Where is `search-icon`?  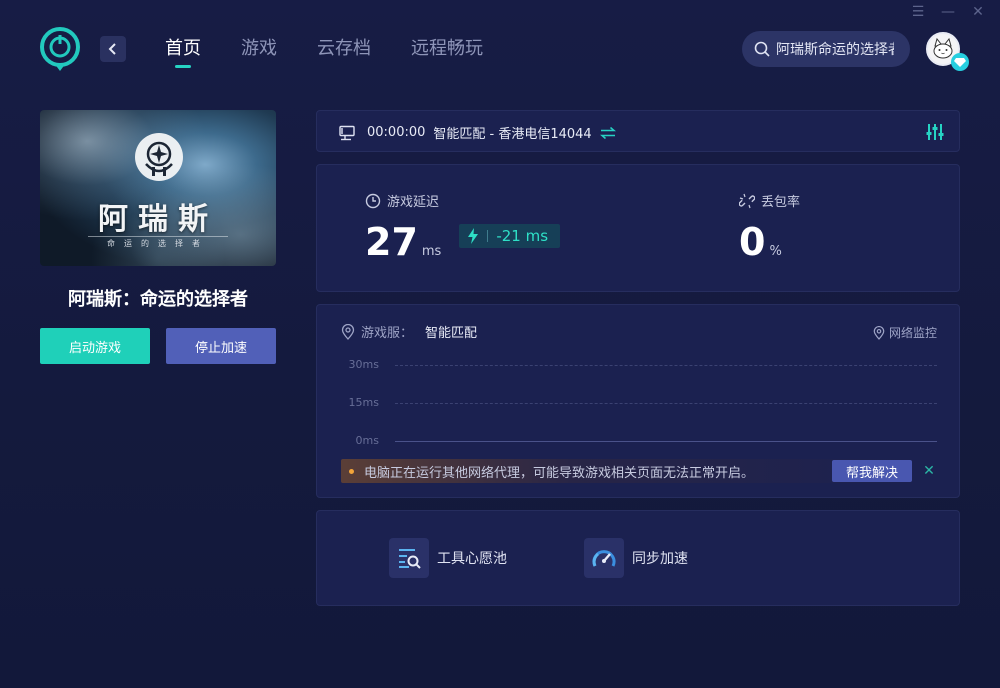
search-icon is located at coordinates (762, 49).